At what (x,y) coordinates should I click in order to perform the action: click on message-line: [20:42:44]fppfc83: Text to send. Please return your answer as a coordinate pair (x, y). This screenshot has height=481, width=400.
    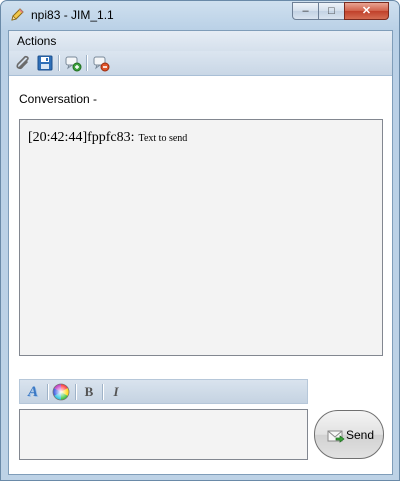
    Looking at the image, I should click on (107, 137).